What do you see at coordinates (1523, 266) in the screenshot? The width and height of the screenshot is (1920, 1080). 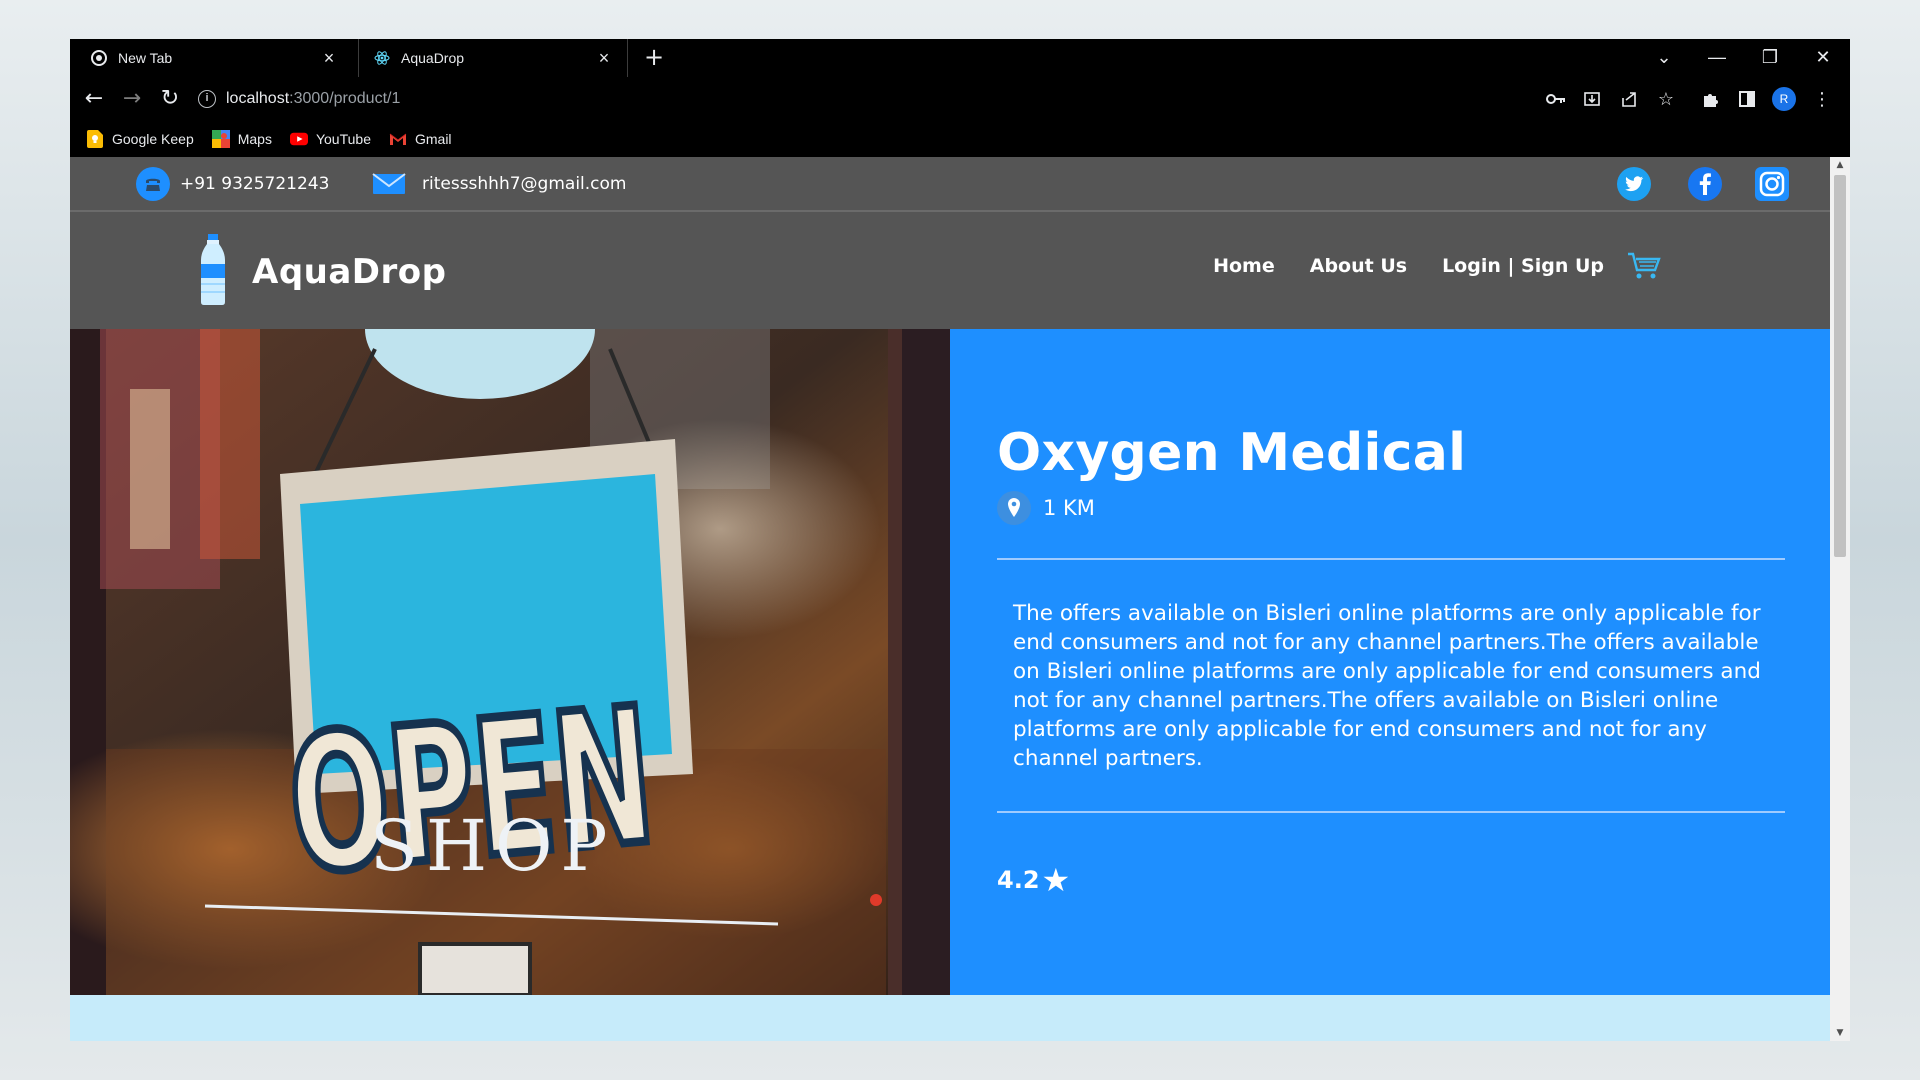 I see `nav-login-link: Login | Sign Up` at bounding box center [1523, 266].